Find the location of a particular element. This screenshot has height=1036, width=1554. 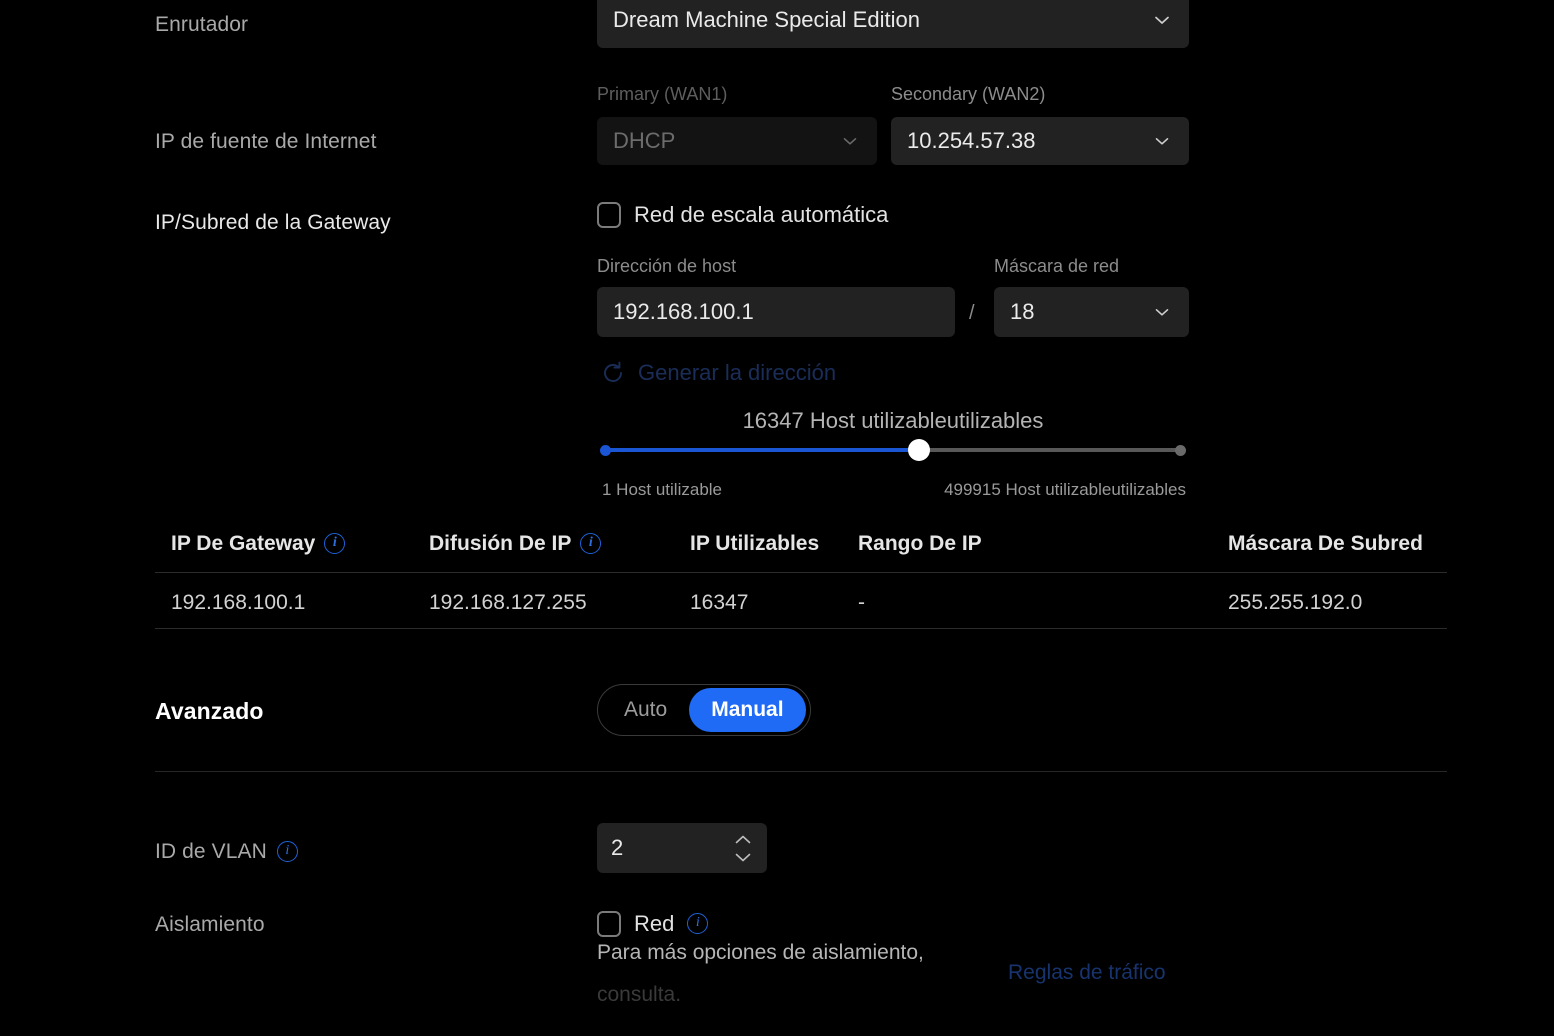

vlan-id-label: ID de VLAN is located at coordinates (211, 851).